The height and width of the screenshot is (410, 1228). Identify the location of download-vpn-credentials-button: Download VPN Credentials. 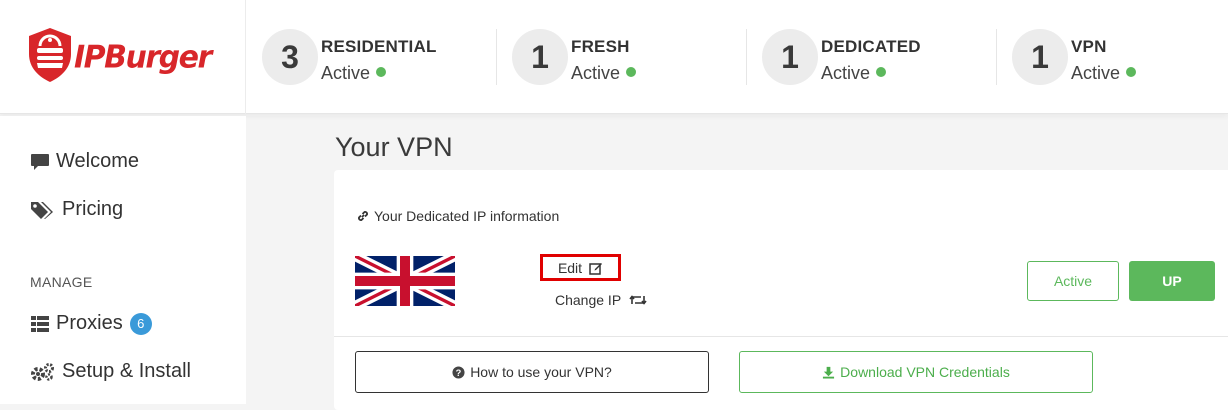
(916, 372).